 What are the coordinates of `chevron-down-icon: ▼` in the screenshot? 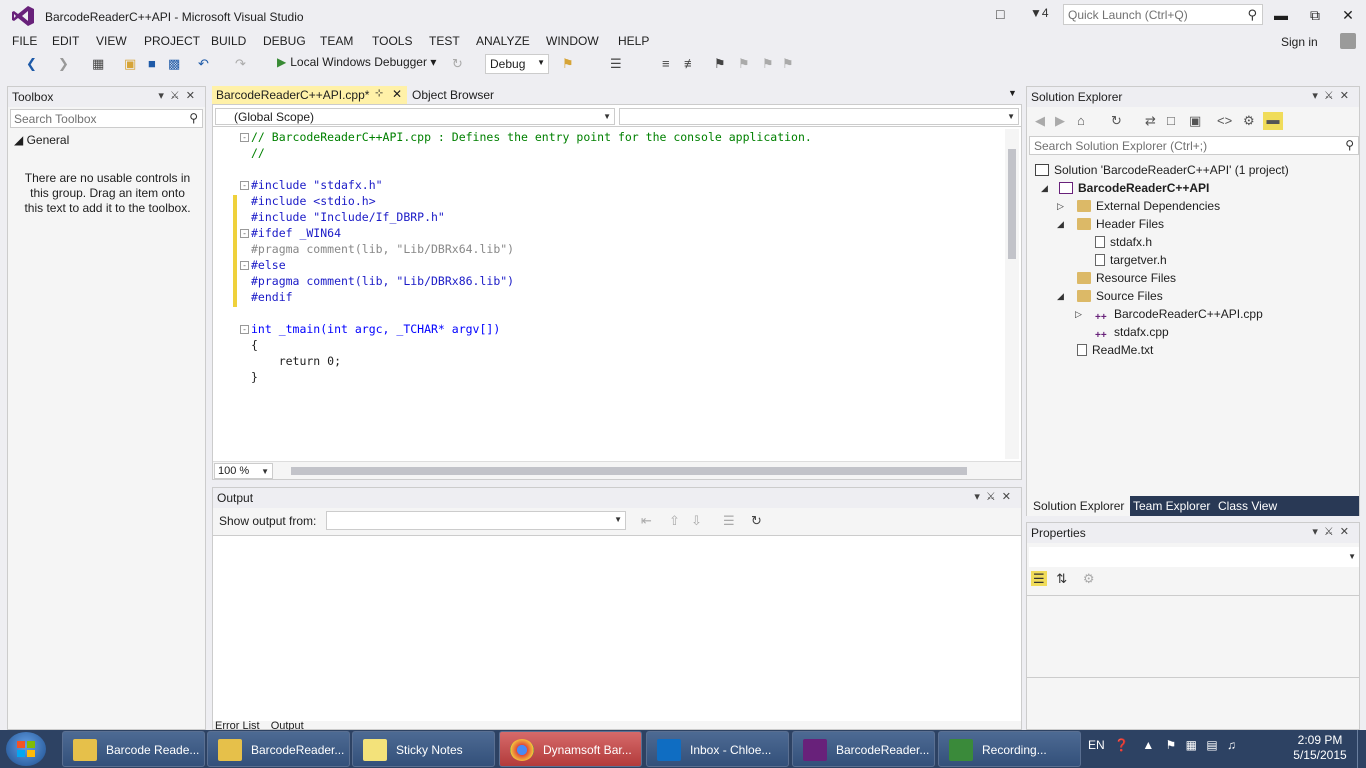 It's located at (1012, 93).